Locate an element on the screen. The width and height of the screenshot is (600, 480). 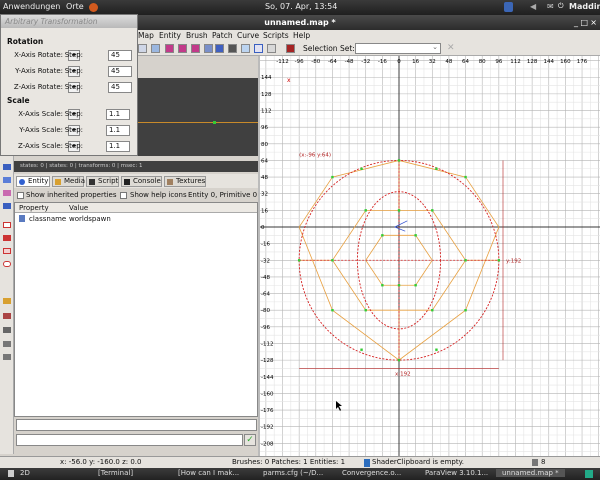
x-tick-label: 0 is located at coordinates (399, 62).